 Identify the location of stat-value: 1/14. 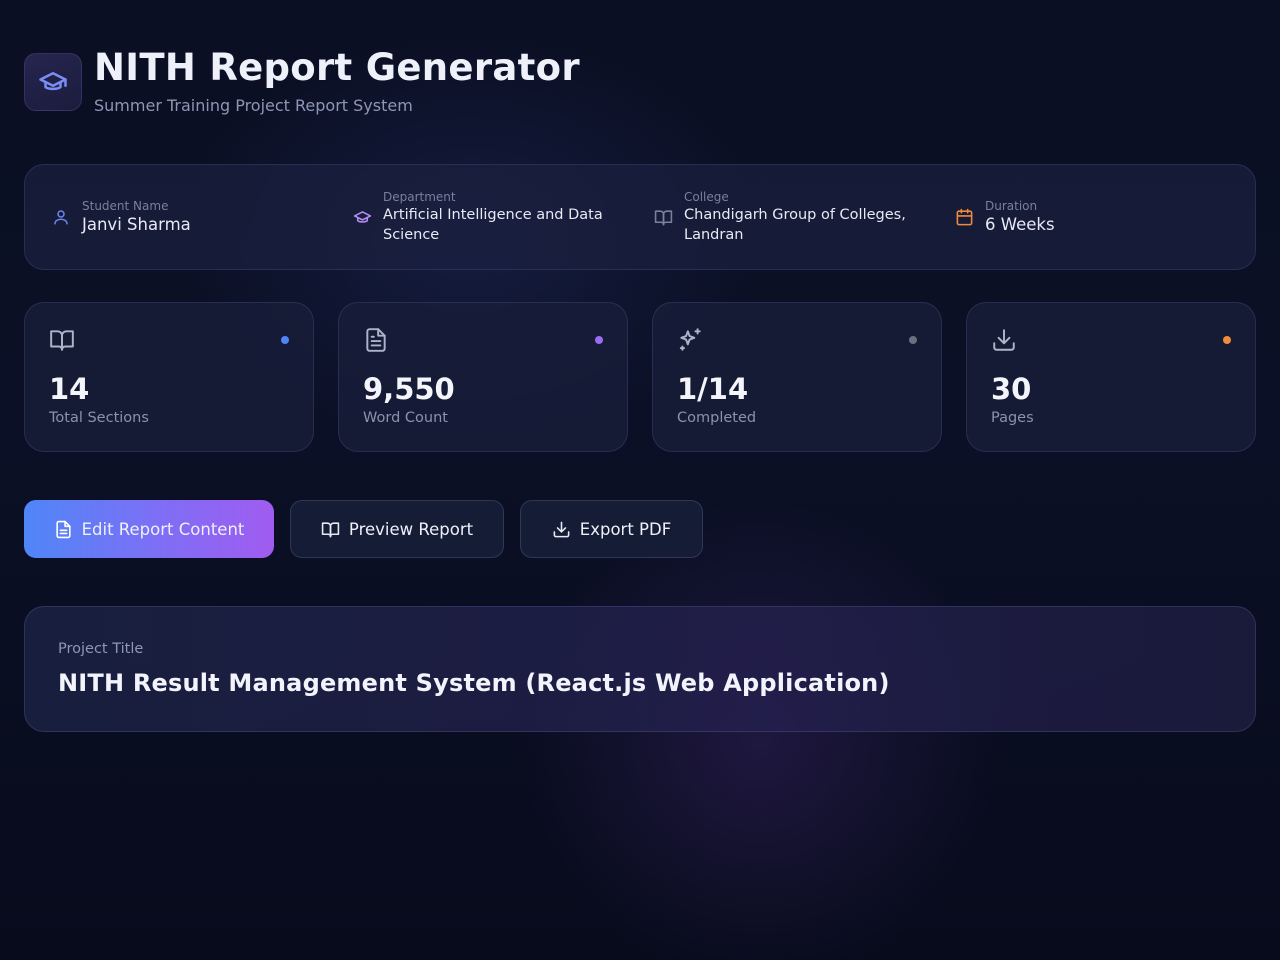
(713, 389).